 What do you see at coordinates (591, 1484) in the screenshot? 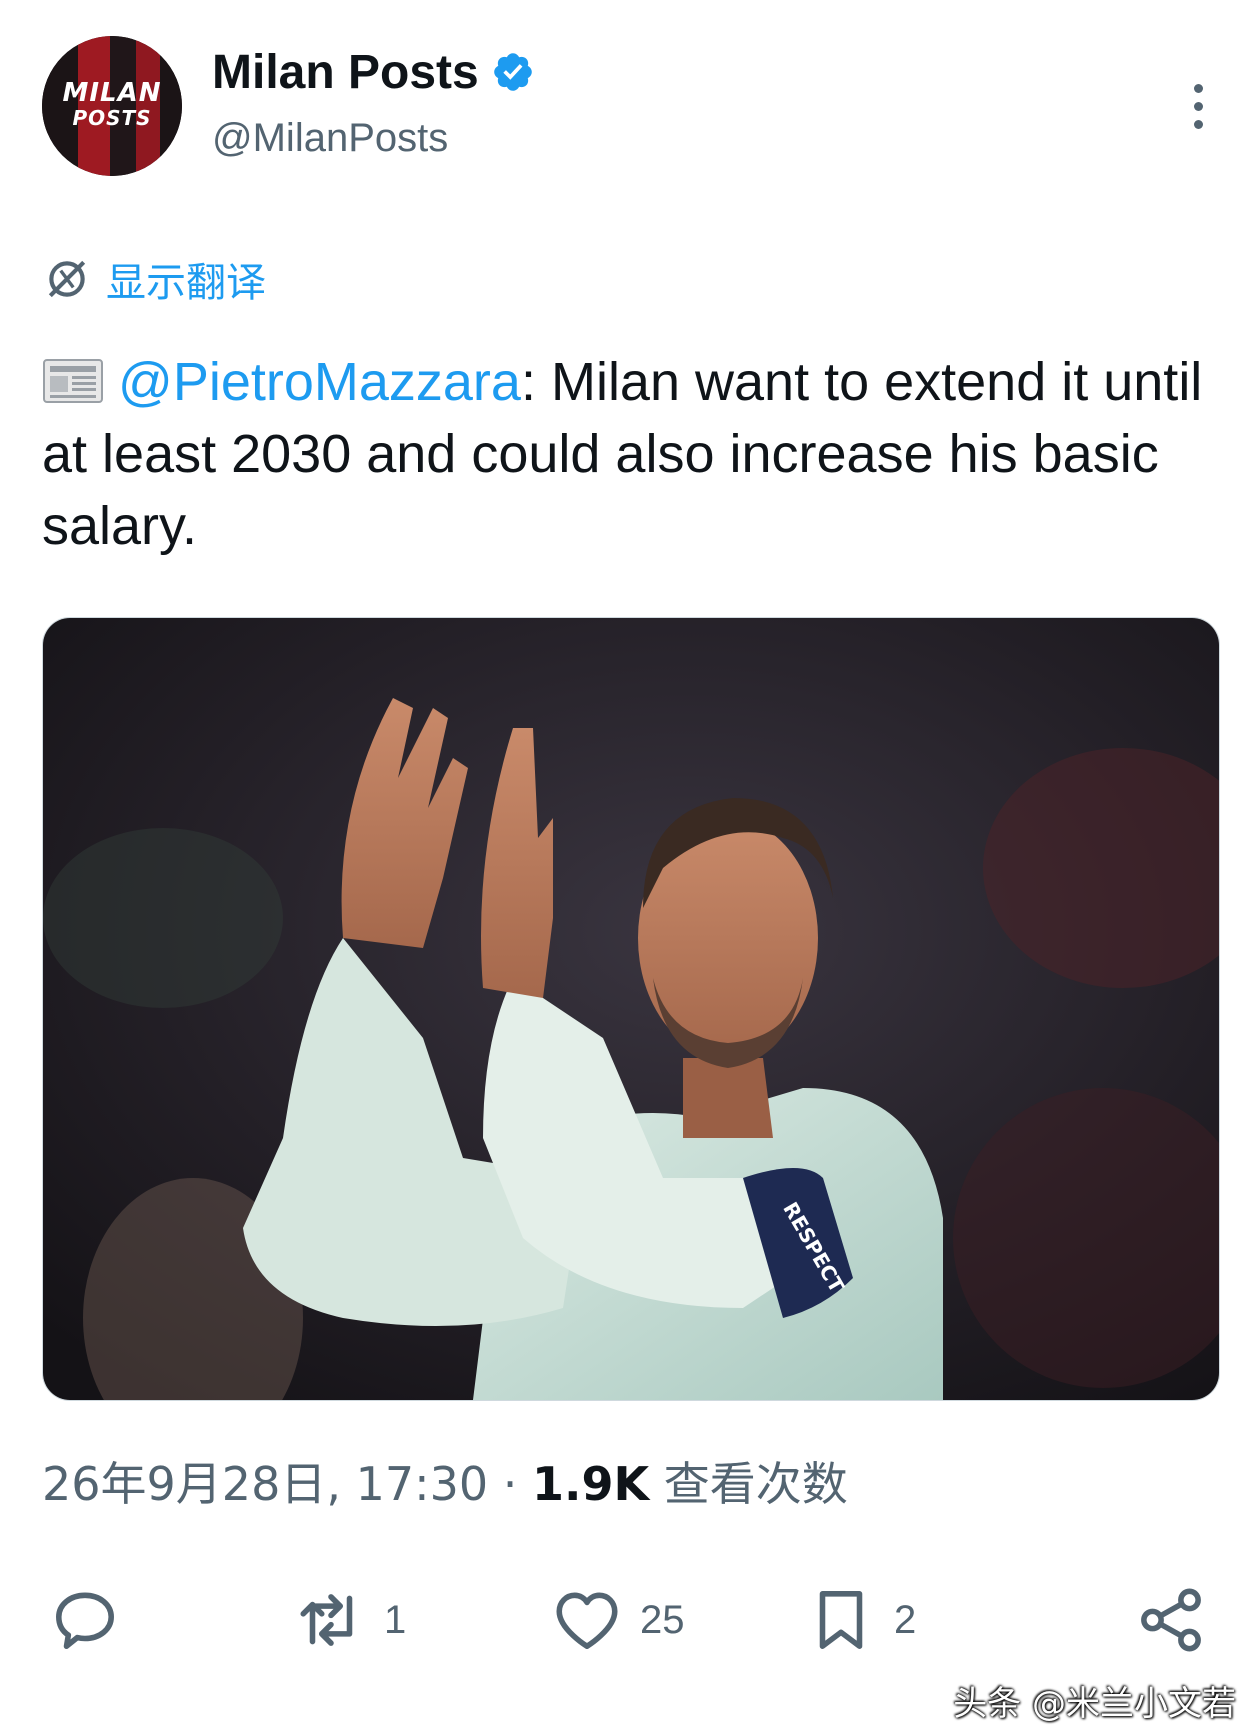
I see `views-count: 1.9K` at bounding box center [591, 1484].